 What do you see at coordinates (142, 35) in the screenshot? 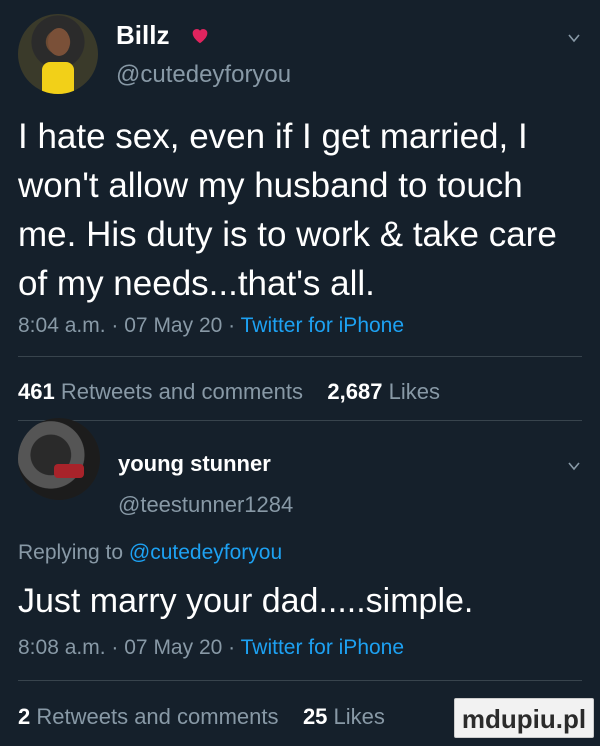
I see `display-name: Billz` at bounding box center [142, 35].